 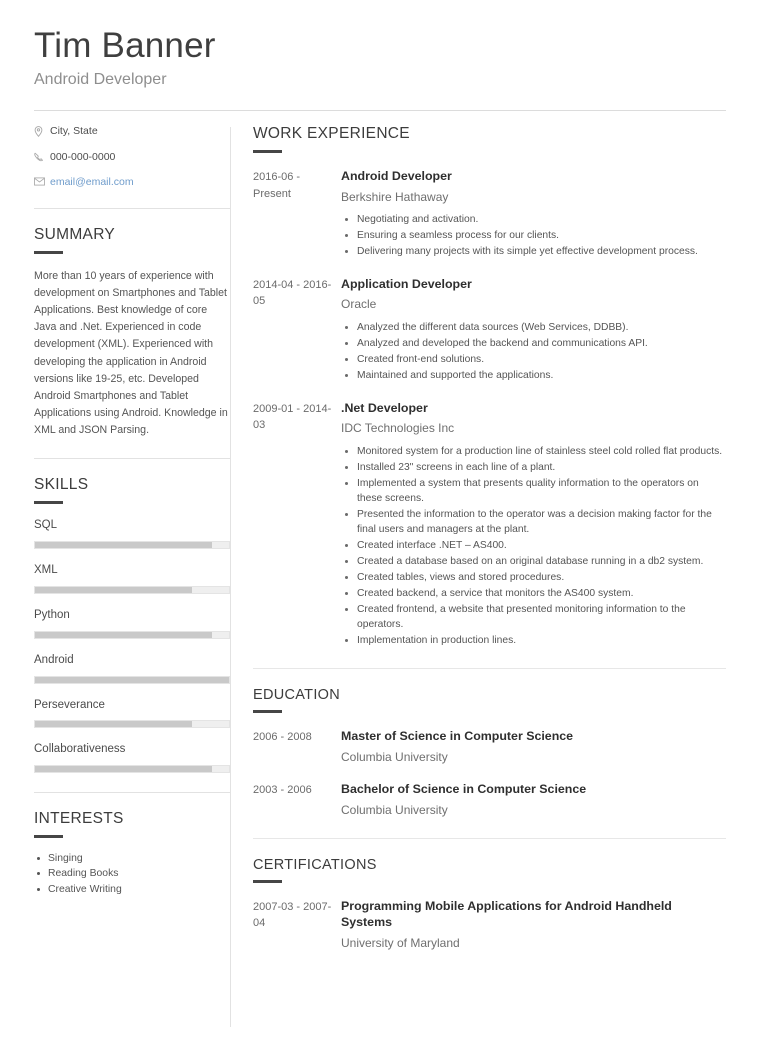 I want to click on skill-item: SQL, so click(x=132, y=534).